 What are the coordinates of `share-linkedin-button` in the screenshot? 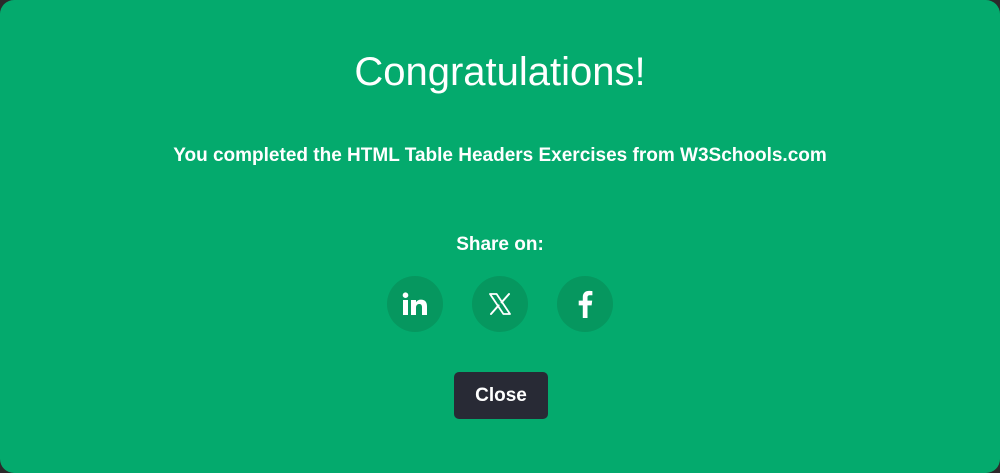 It's located at (415, 304).